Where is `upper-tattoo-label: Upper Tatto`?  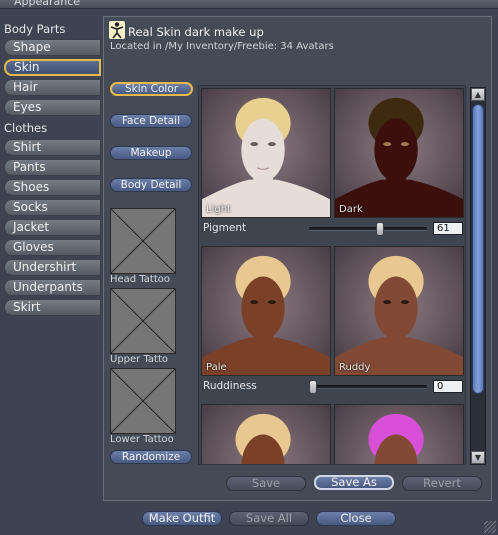 upper-tattoo-label: Upper Tatto is located at coordinates (139, 359).